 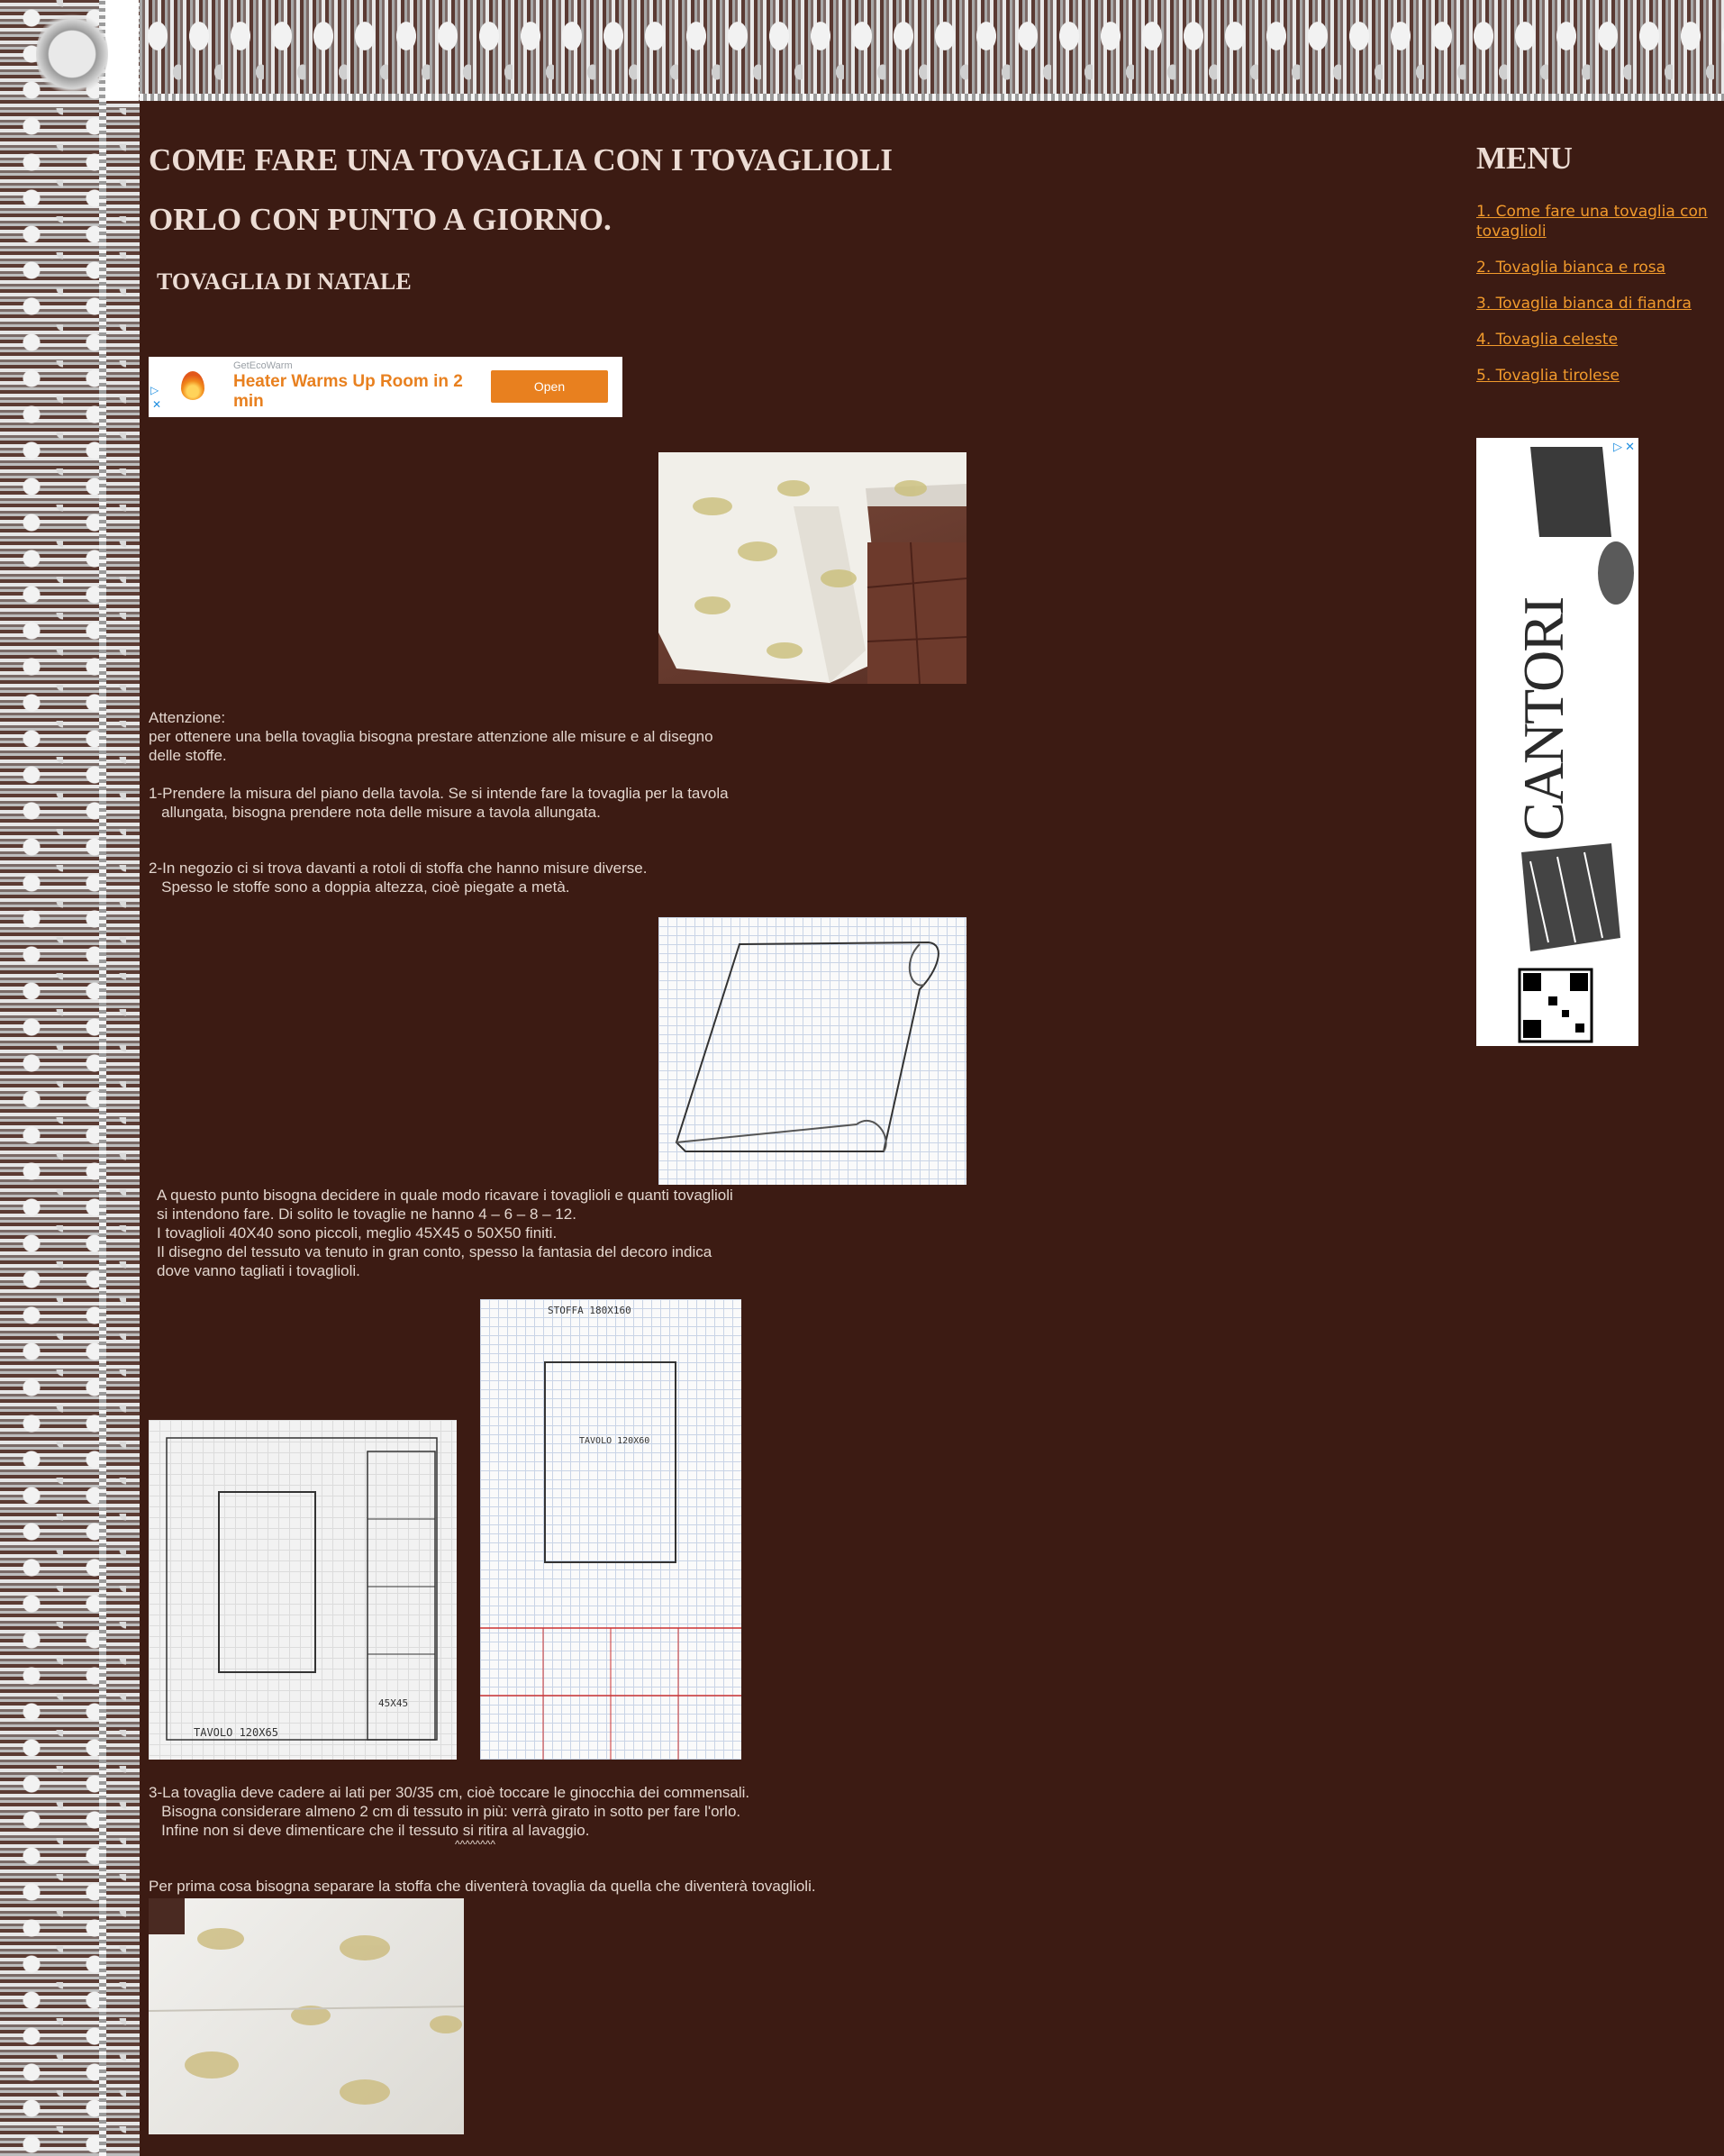 What do you see at coordinates (589, 1310) in the screenshot?
I see `label-stoffa: STOFFA 180X160` at bounding box center [589, 1310].